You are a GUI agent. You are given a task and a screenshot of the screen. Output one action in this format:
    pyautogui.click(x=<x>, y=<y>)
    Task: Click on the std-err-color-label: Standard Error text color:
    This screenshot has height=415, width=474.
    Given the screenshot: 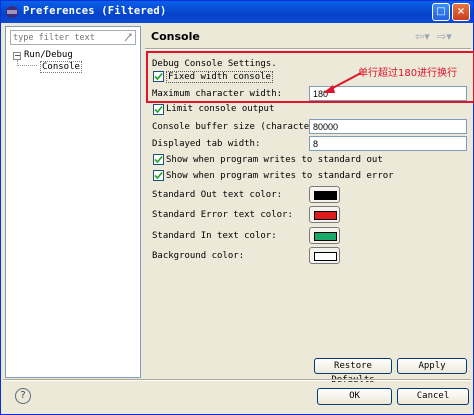 What is the action you would take?
    pyautogui.click(x=222, y=215)
    